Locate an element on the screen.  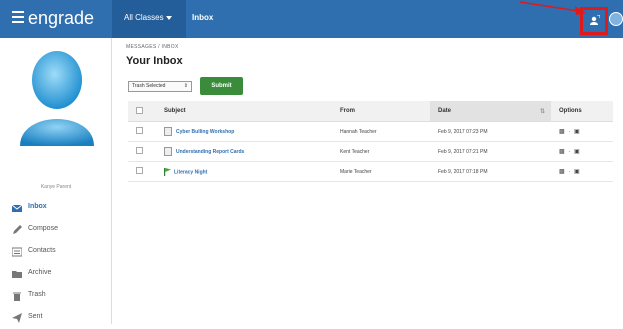
trash-icon is located at coordinates (17, 296).